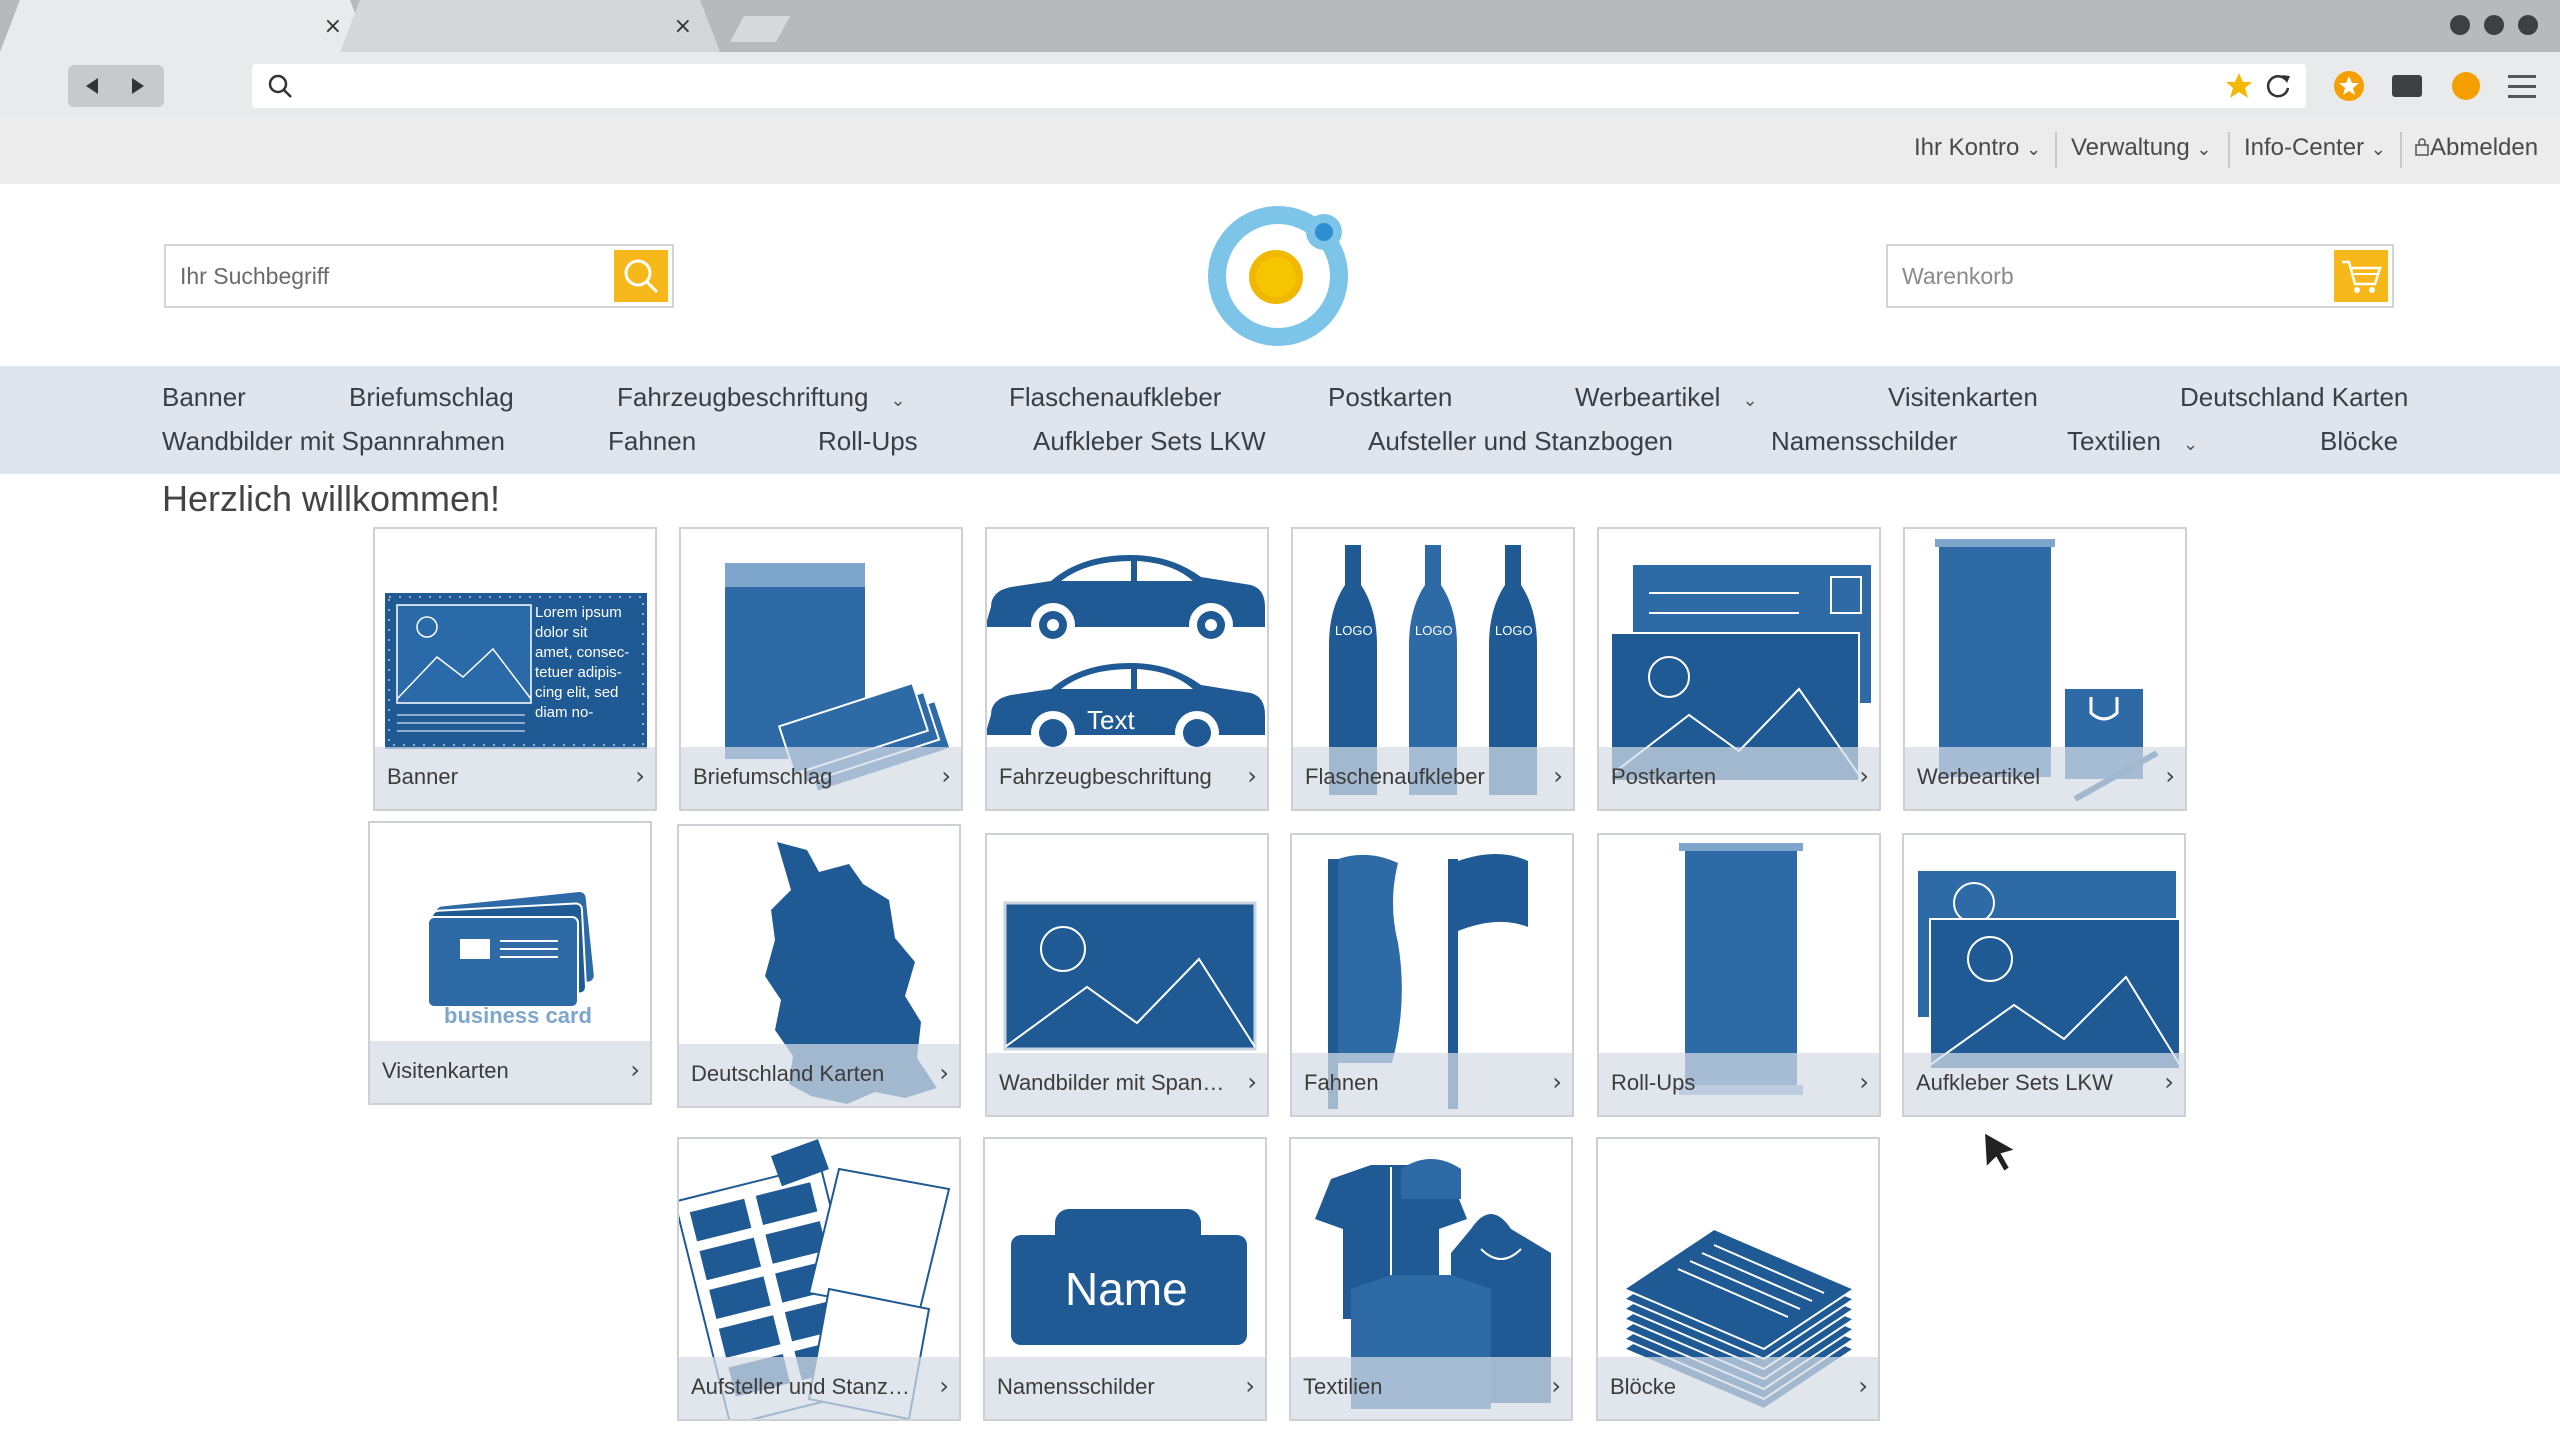 The image size is (2560, 1440). I want to click on tile-caption: Wandbilder mit Spannrahmen›, so click(1127, 1084).